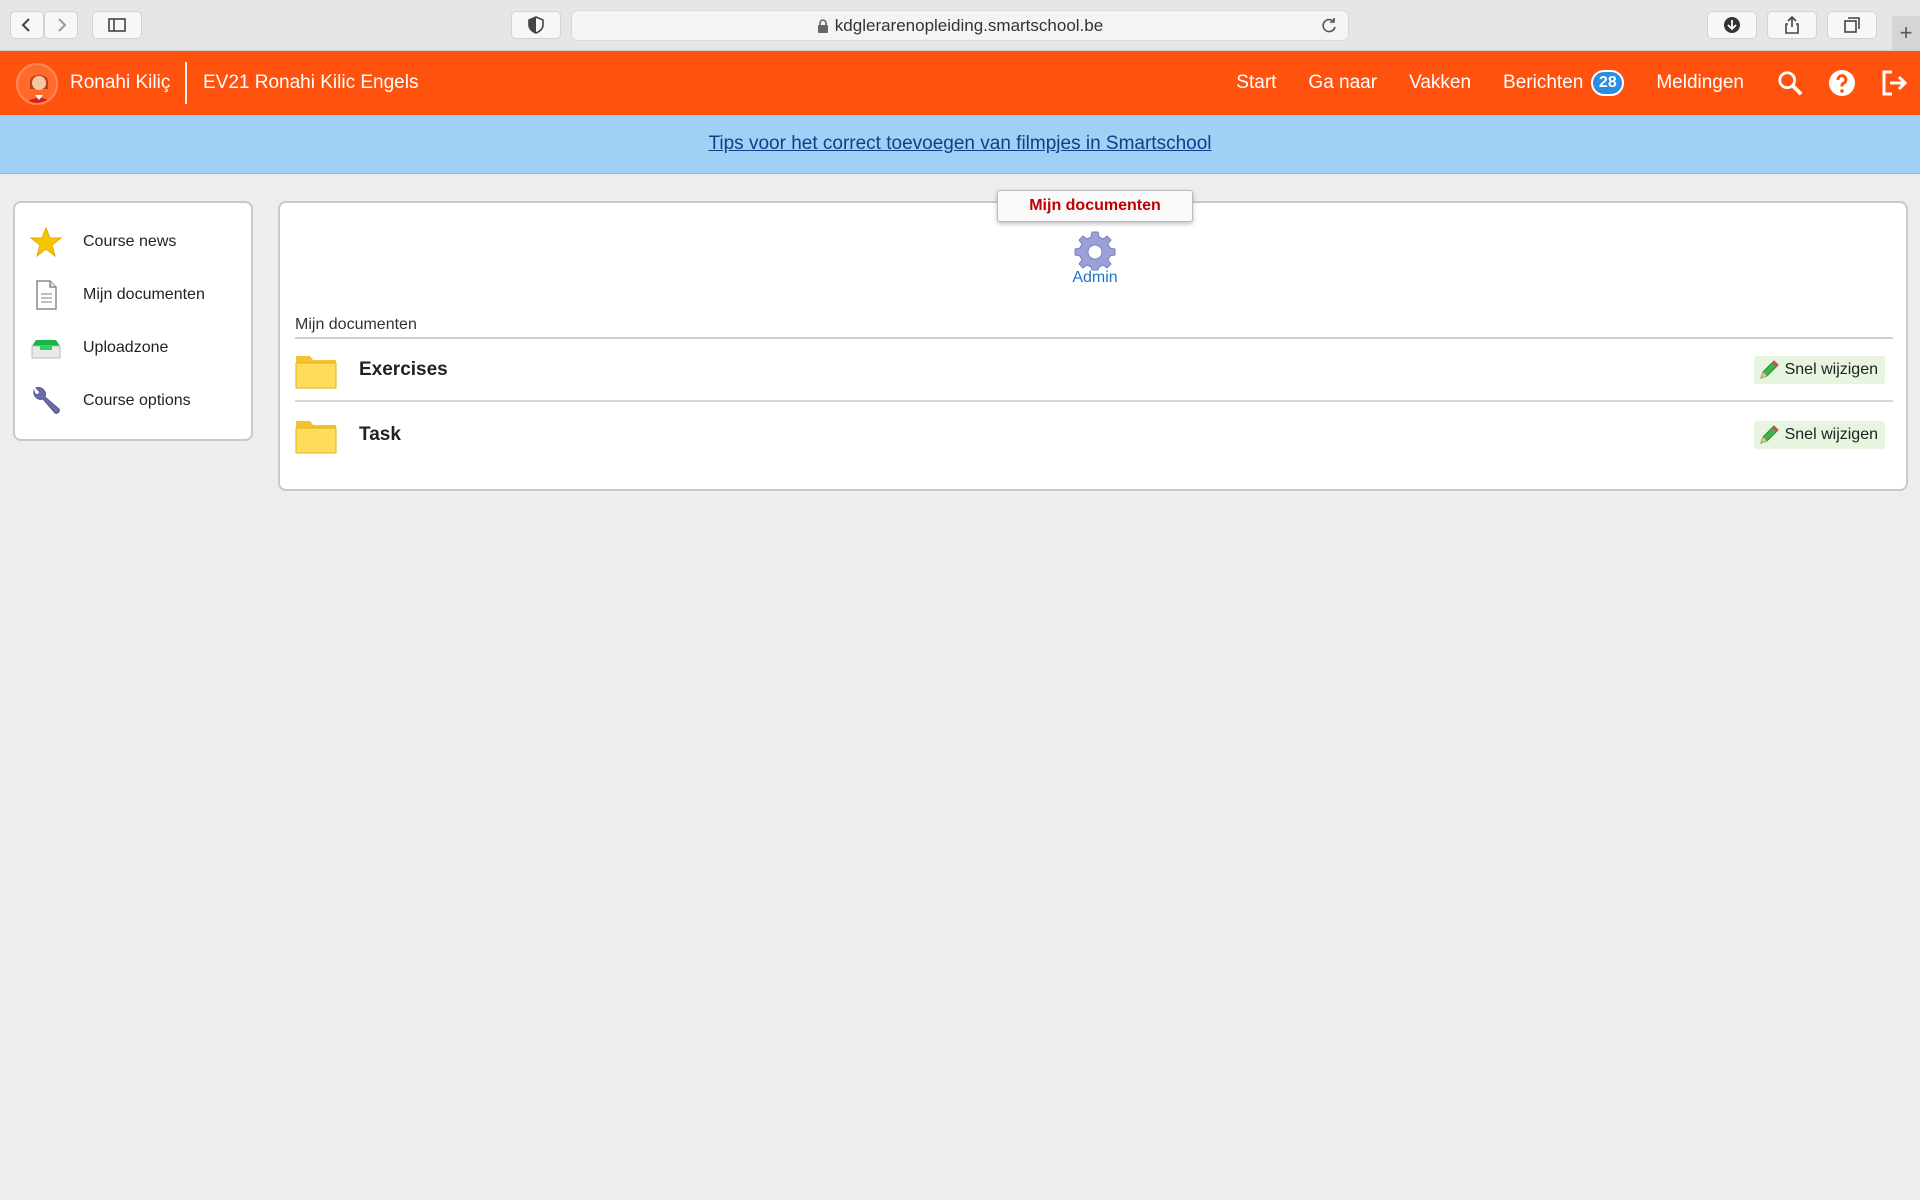 The image size is (1920, 1200). I want to click on reload-icon, so click(1329, 26).